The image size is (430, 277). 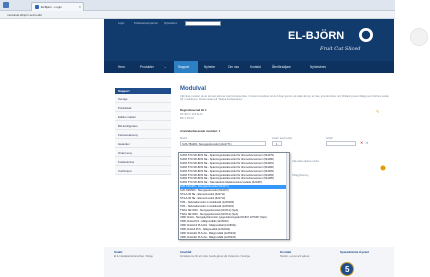 What do you see at coordinates (318, 67) in the screenshot?
I see `nav-item-newsletter: Nyhetsbrev` at bounding box center [318, 67].